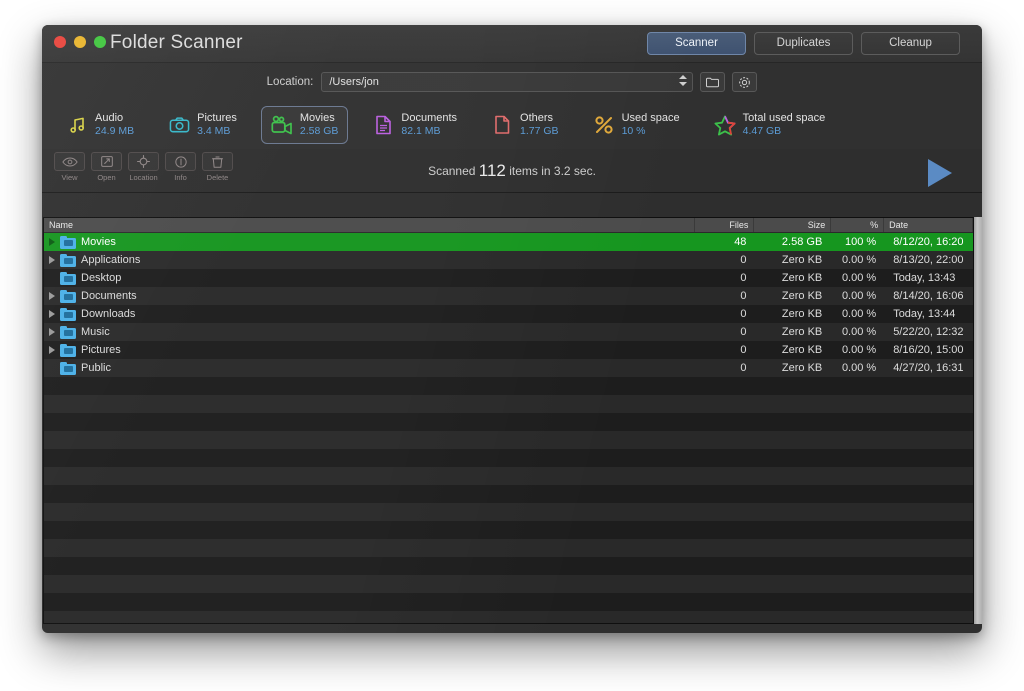 The image size is (1024, 691). Describe the element at coordinates (217, 117) in the screenshot. I see `category-name: Pictures` at that location.